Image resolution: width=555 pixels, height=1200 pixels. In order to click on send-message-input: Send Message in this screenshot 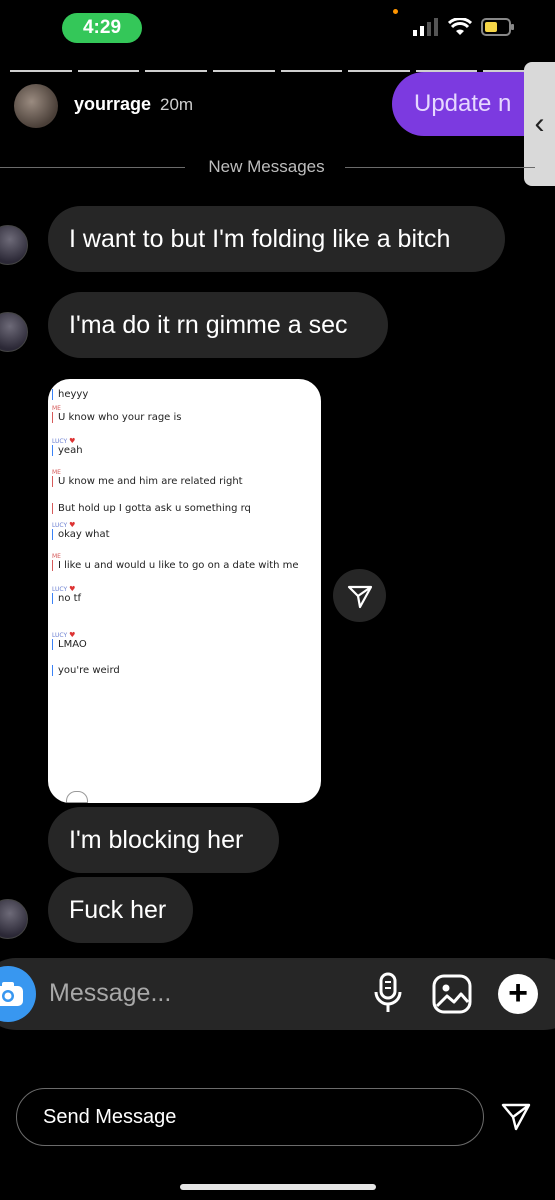, I will do `click(250, 1117)`.